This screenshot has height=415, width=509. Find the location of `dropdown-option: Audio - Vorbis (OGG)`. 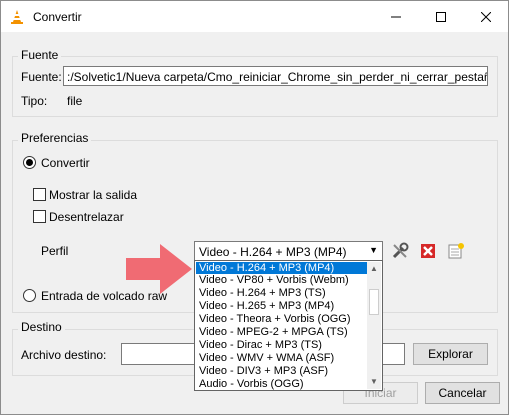

dropdown-option: Audio - Vorbis (OGG) is located at coordinates (281, 384).